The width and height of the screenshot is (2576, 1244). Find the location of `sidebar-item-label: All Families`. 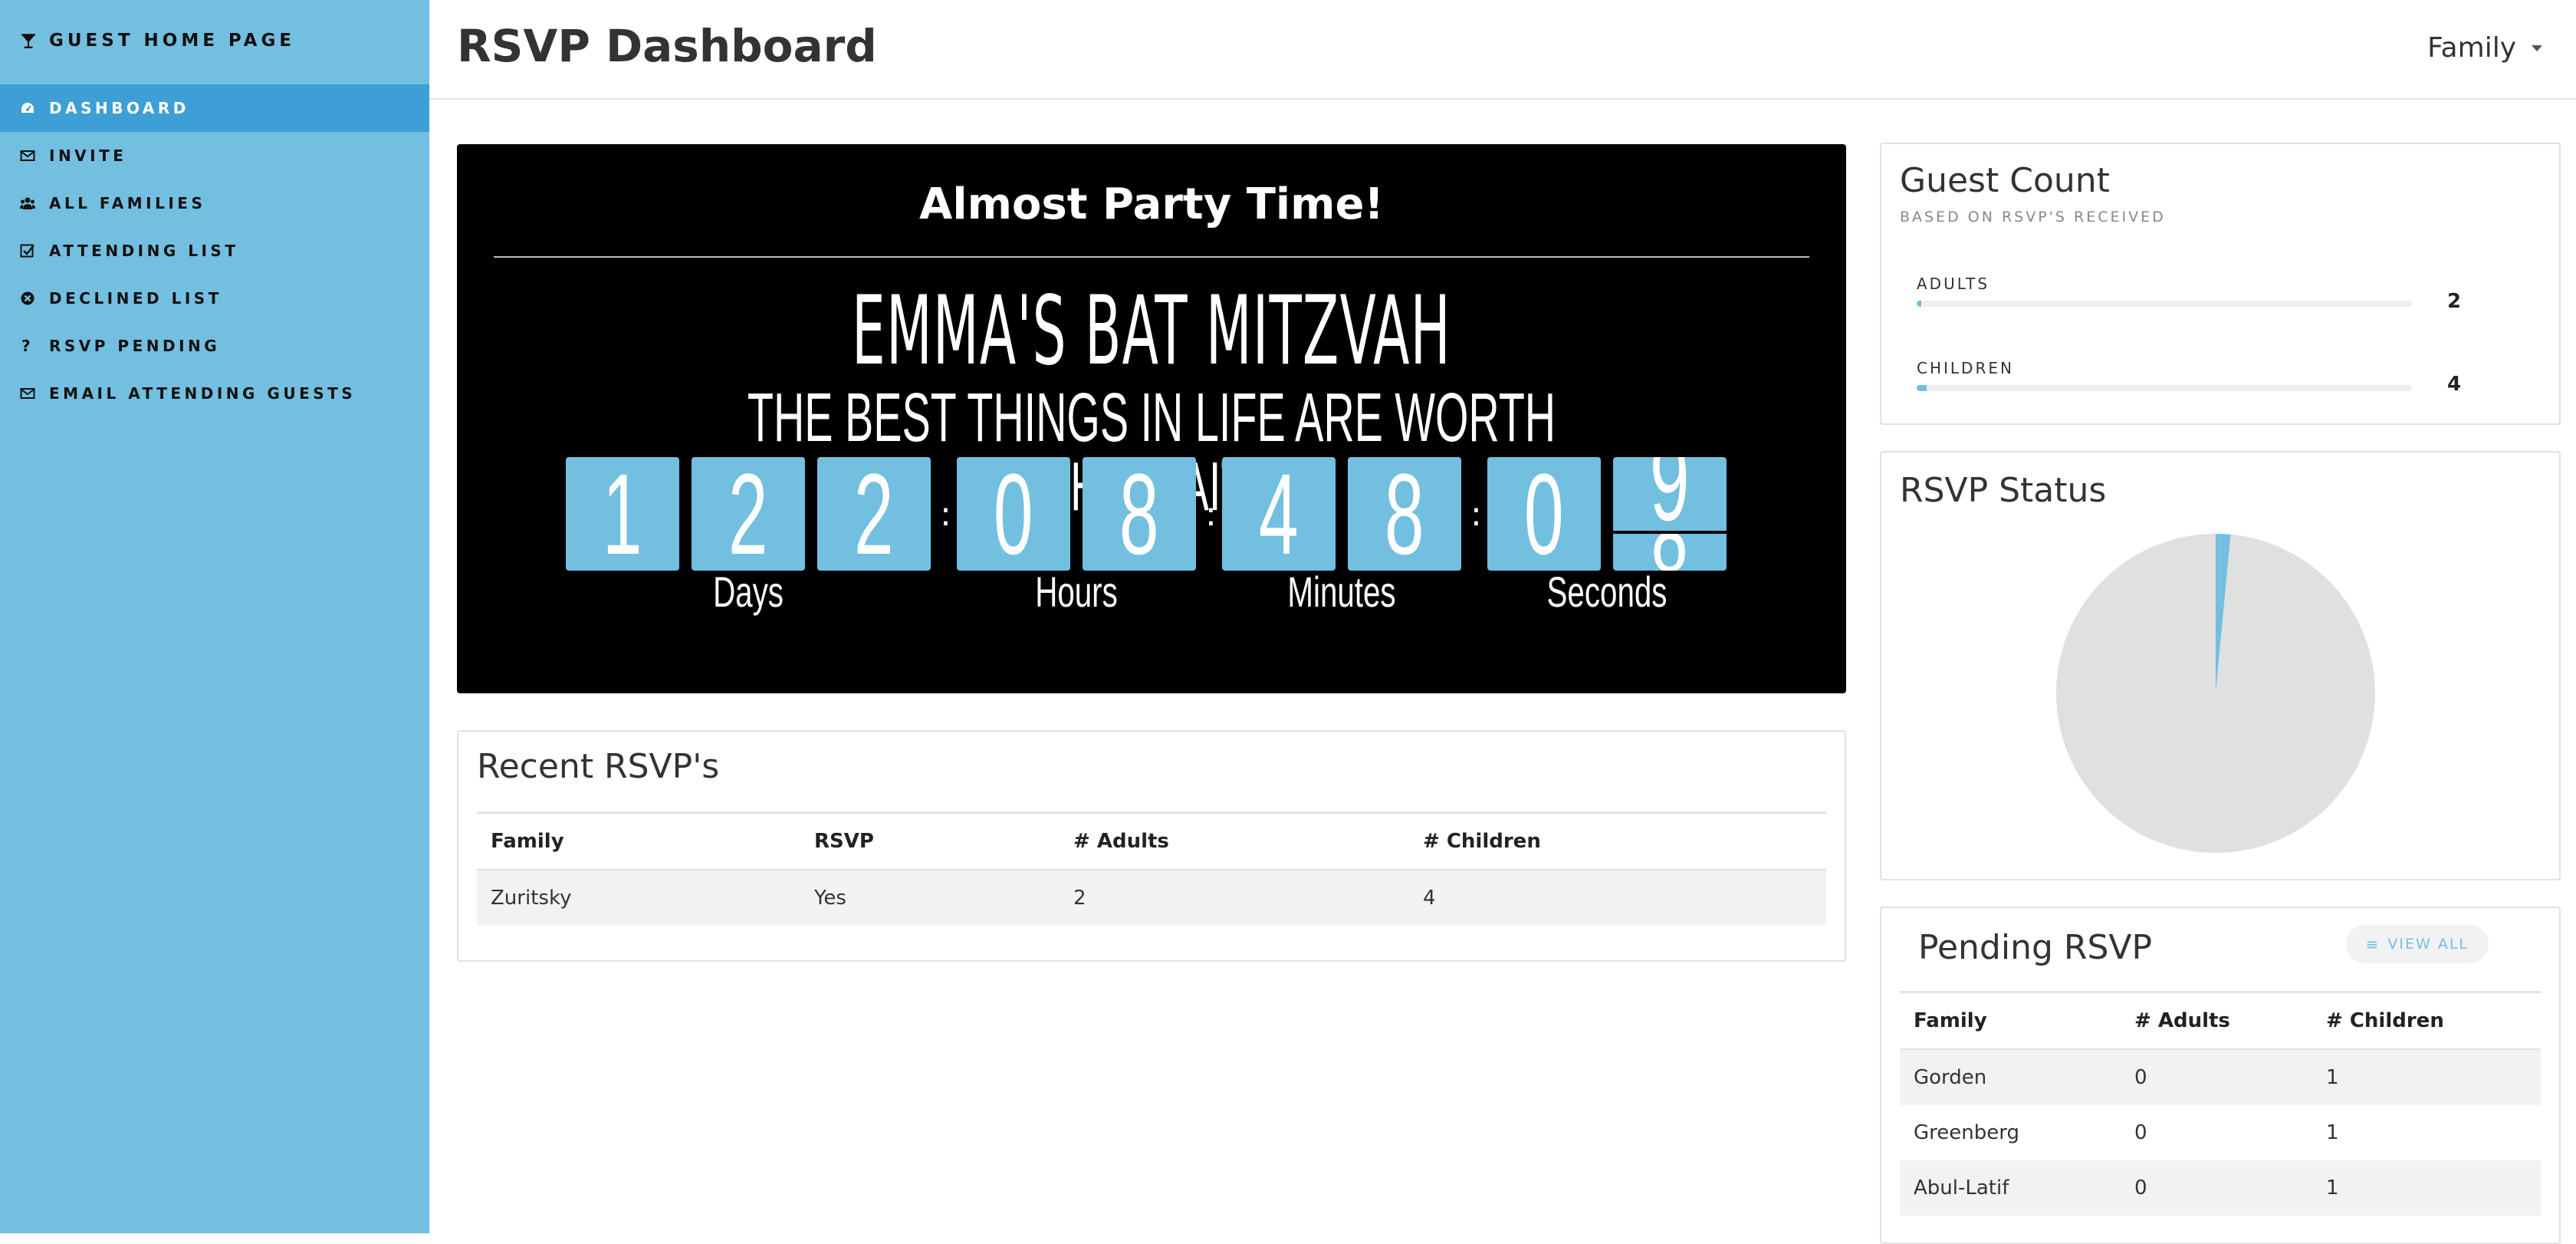

sidebar-item-label: All Families is located at coordinates (128, 203).